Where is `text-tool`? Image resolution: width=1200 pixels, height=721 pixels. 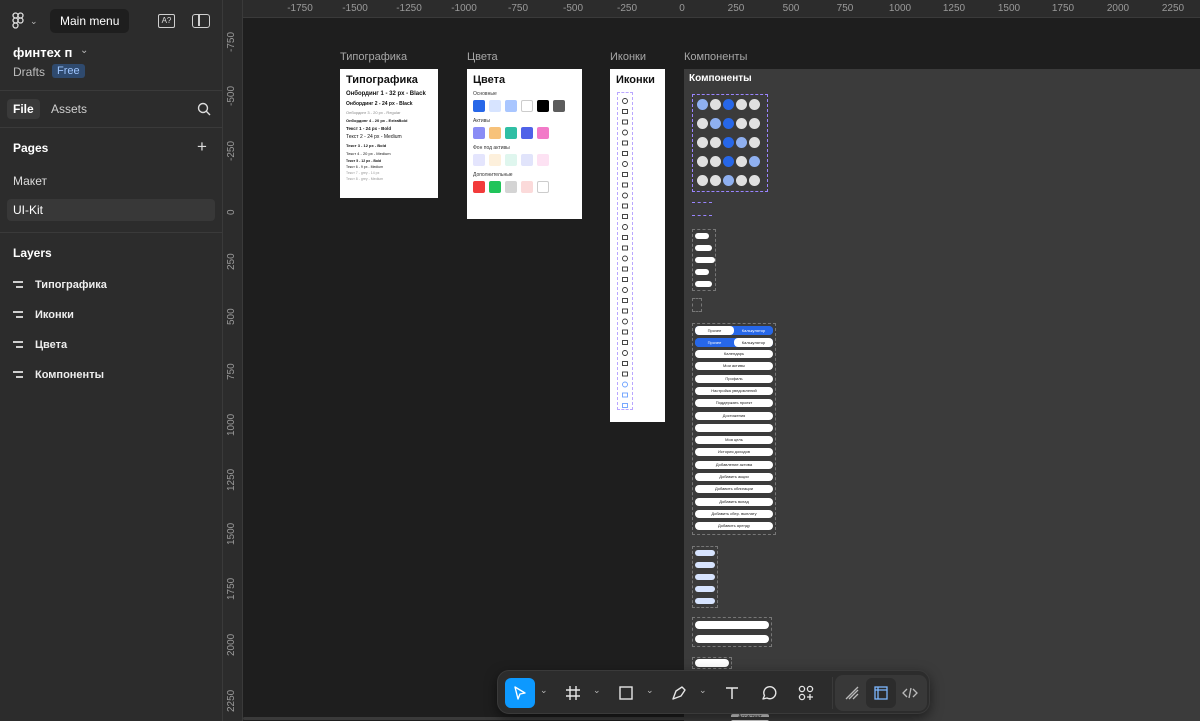
text-tool is located at coordinates (732, 693).